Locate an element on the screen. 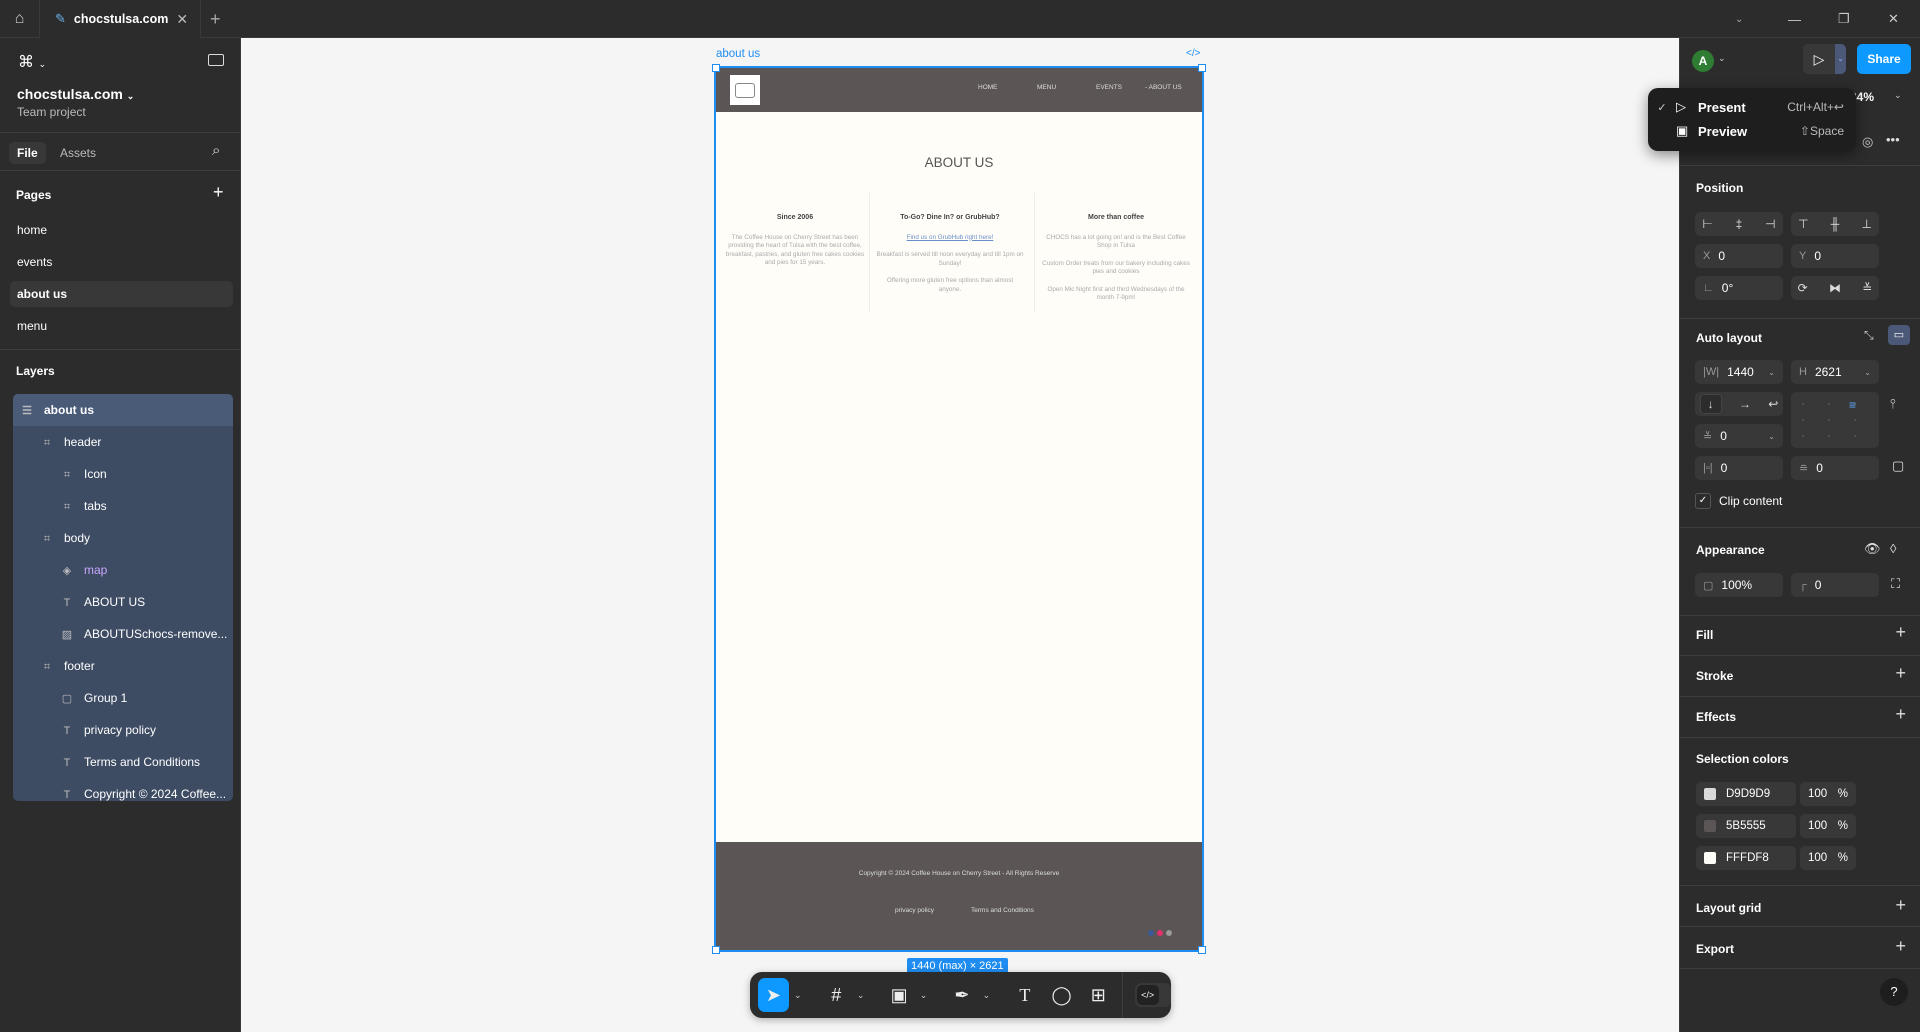  layer-item: ⌗ tabs is located at coordinates (123, 506).